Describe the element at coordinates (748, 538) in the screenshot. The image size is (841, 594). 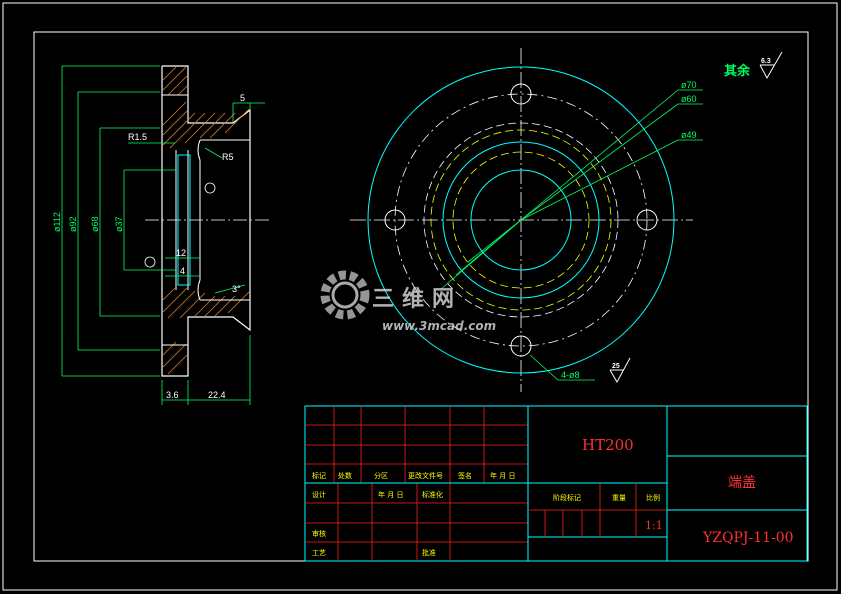
I see `tb-drawing-number: YZQPJ-11-00` at that location.